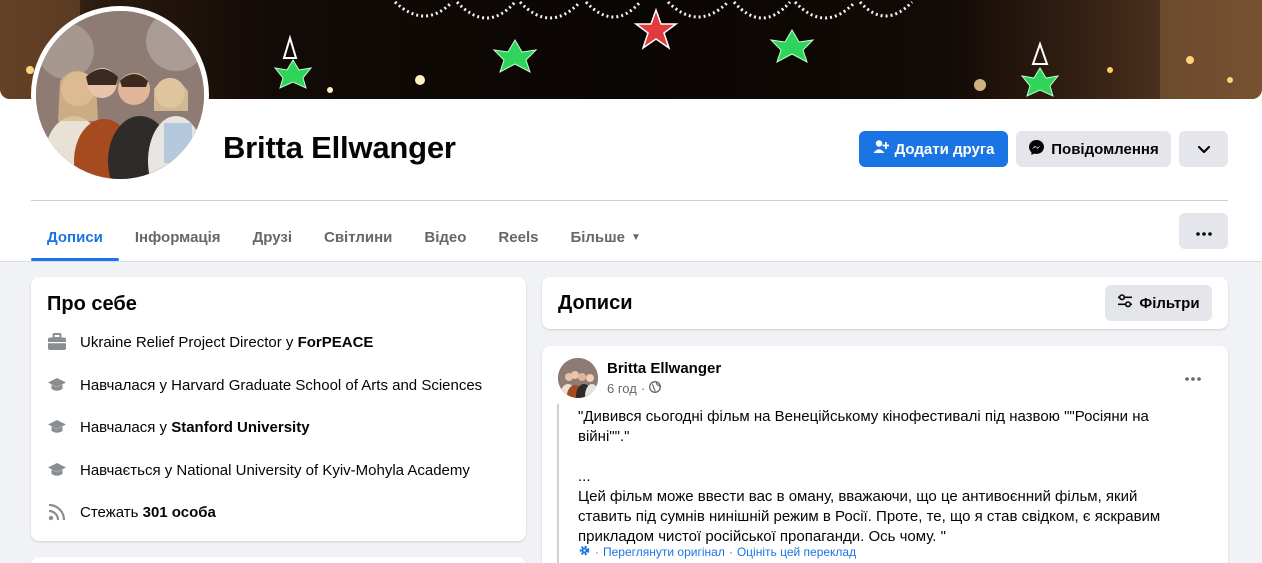 The image size is (1262, 563). I want to click on about-title: Про себе, so click(92, 304).